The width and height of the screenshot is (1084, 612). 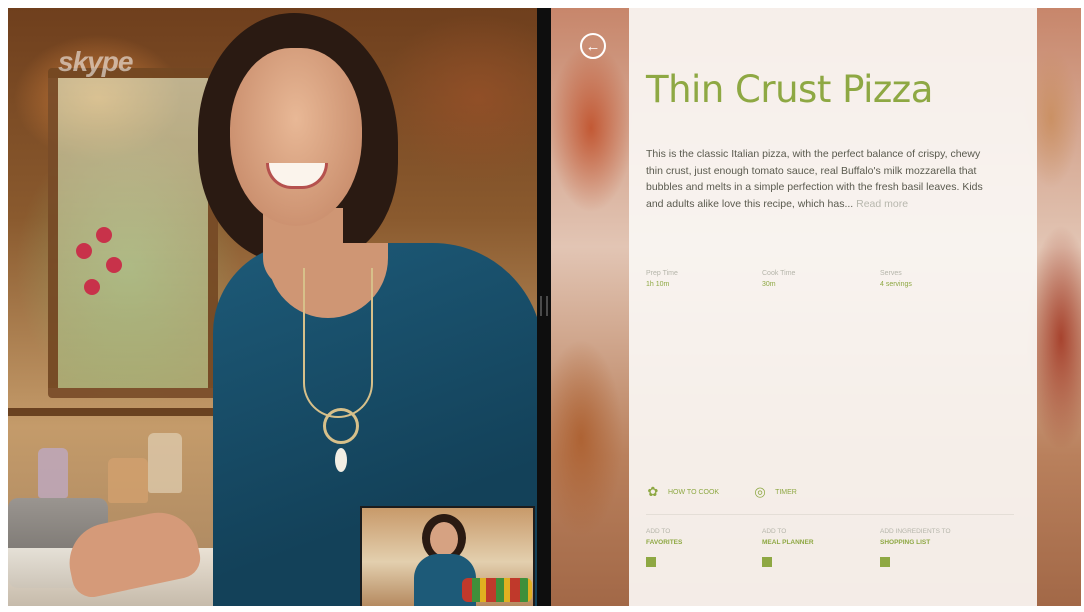 I want to click on add-to-target: SHOPPING LIST, so click(x=905, y=542).